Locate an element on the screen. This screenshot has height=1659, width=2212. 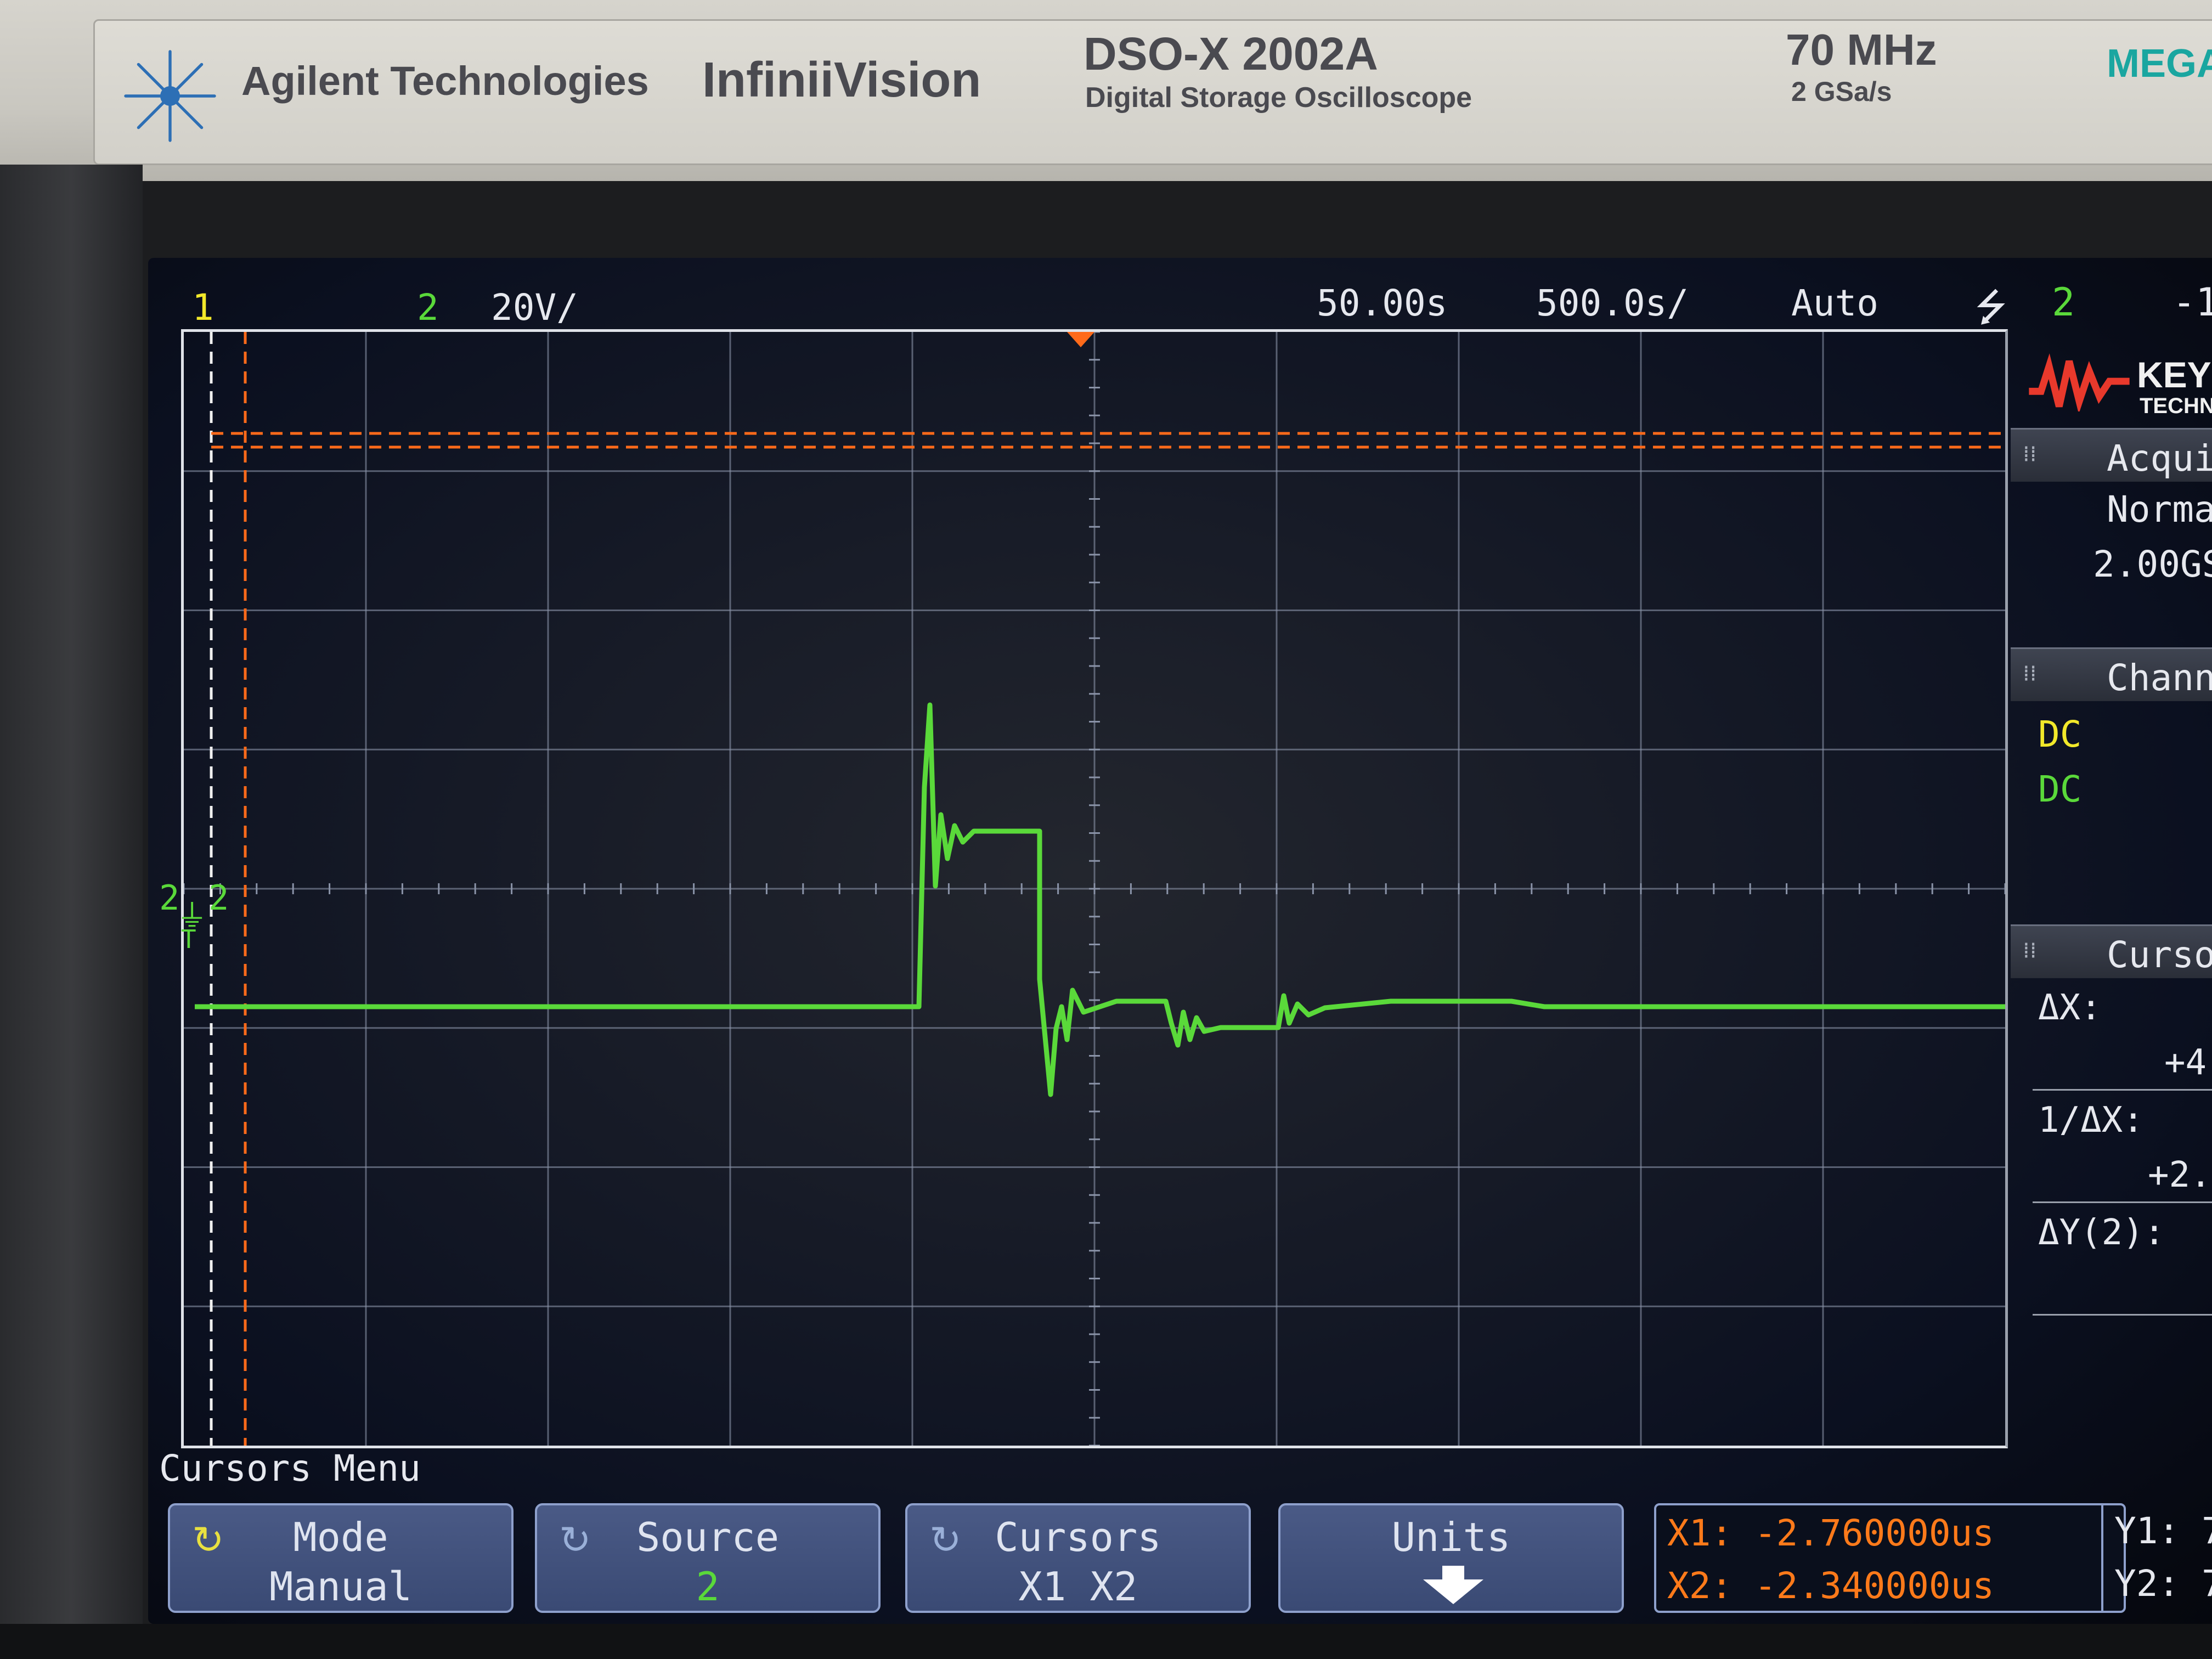
mode-value: Manual is located at coordinates (341, 1587).